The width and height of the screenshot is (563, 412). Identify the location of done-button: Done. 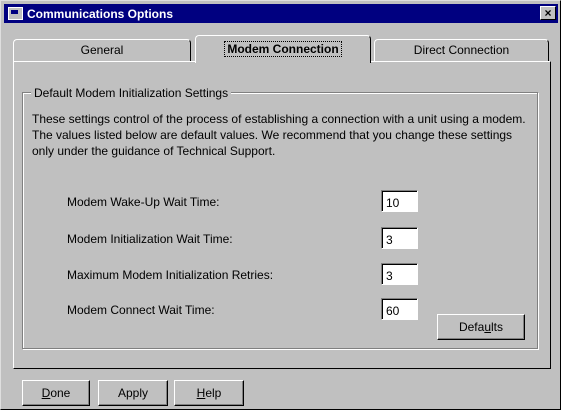
(56, 393).